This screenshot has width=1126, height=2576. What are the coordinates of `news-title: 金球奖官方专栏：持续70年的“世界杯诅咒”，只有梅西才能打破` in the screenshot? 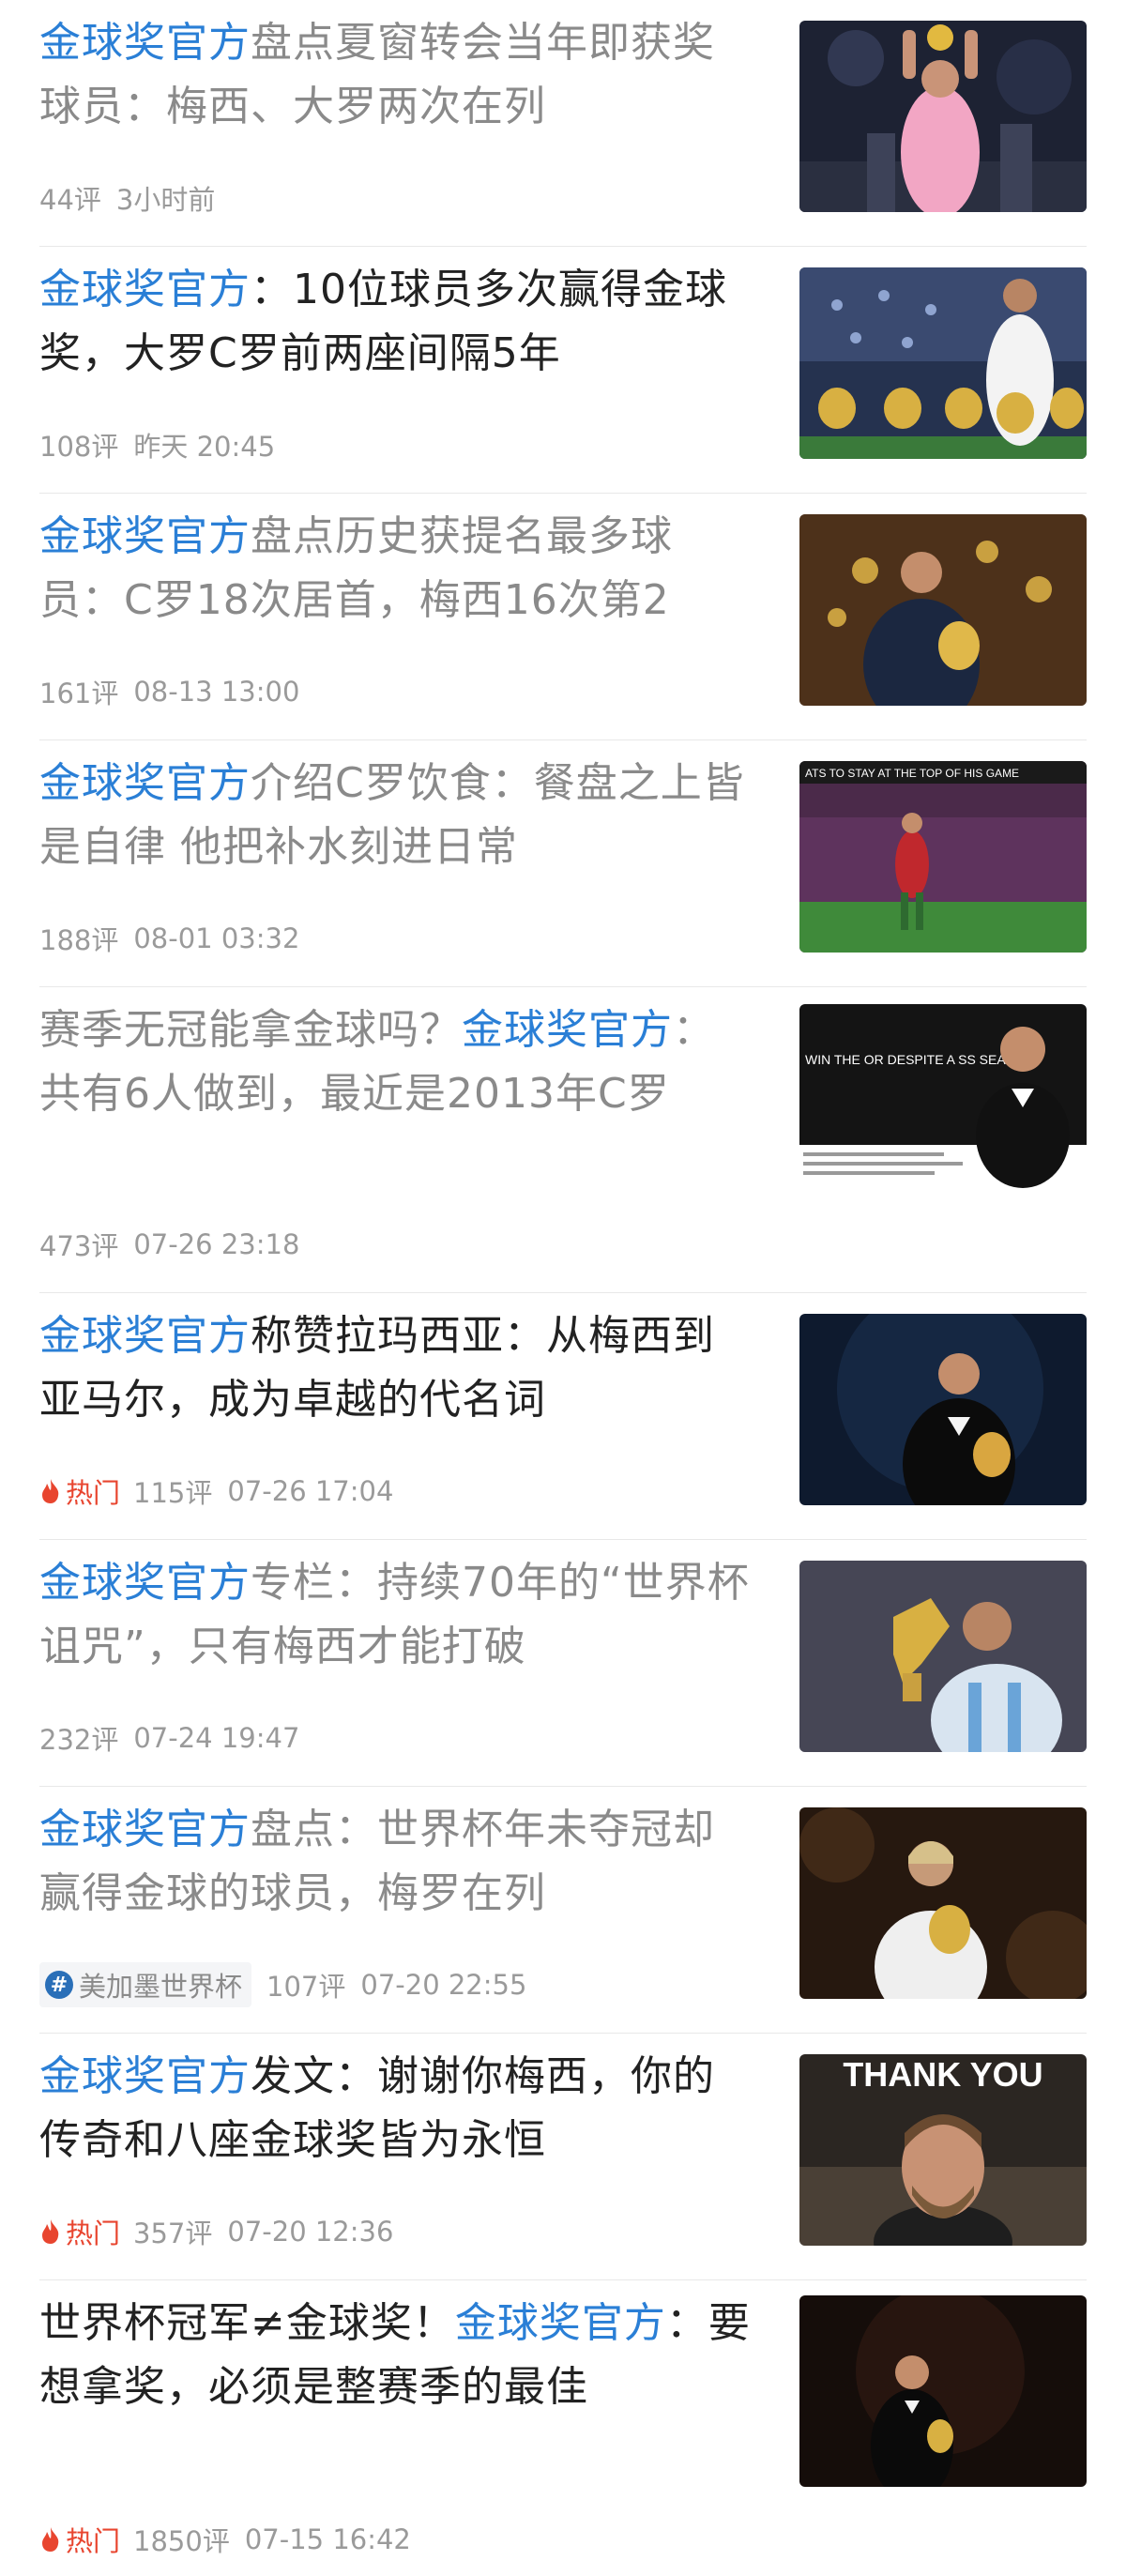 It's located at (396, 1615).